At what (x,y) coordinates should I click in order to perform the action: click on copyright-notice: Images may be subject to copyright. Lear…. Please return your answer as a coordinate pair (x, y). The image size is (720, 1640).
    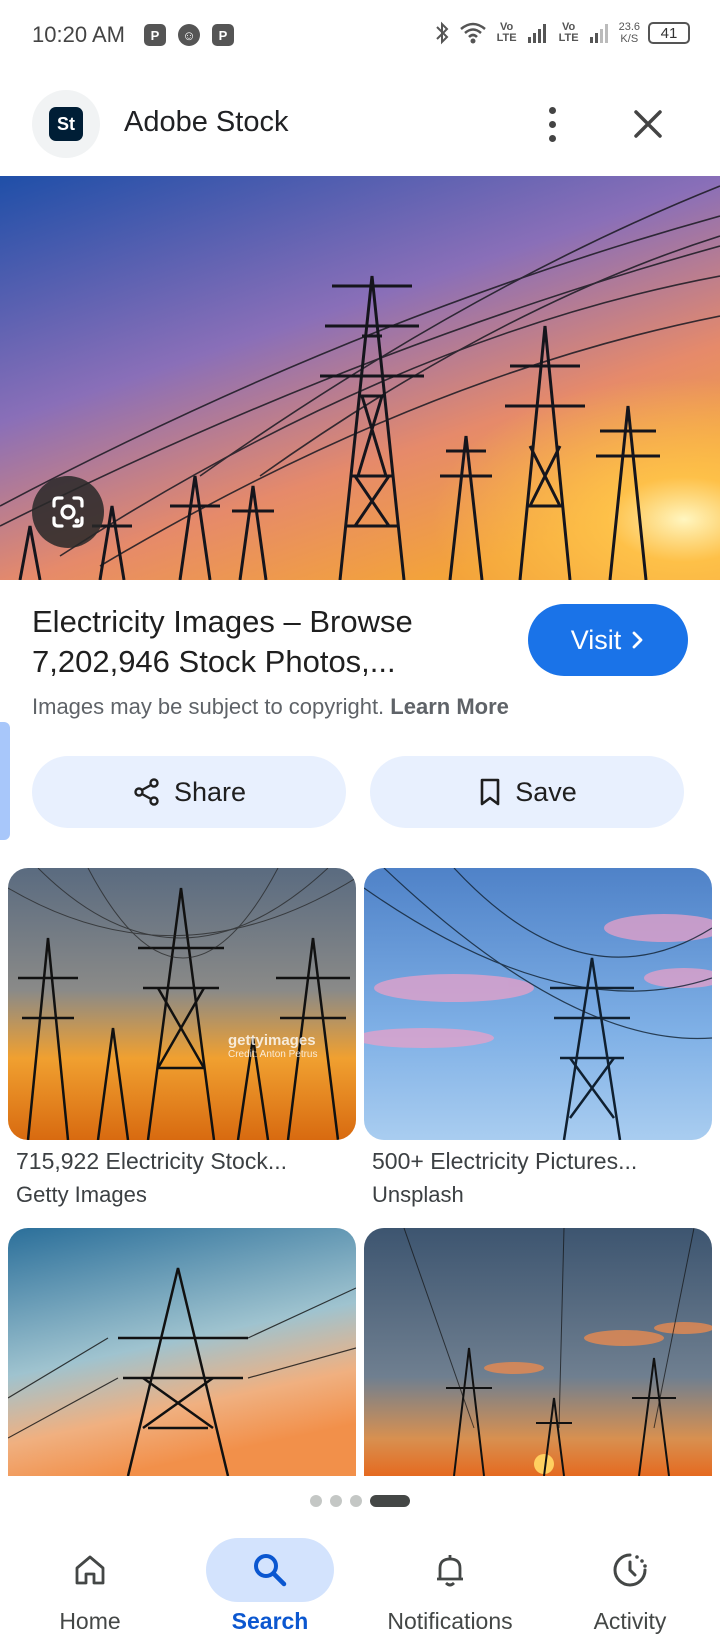
    Looking at the image, I should click on (270, 707).